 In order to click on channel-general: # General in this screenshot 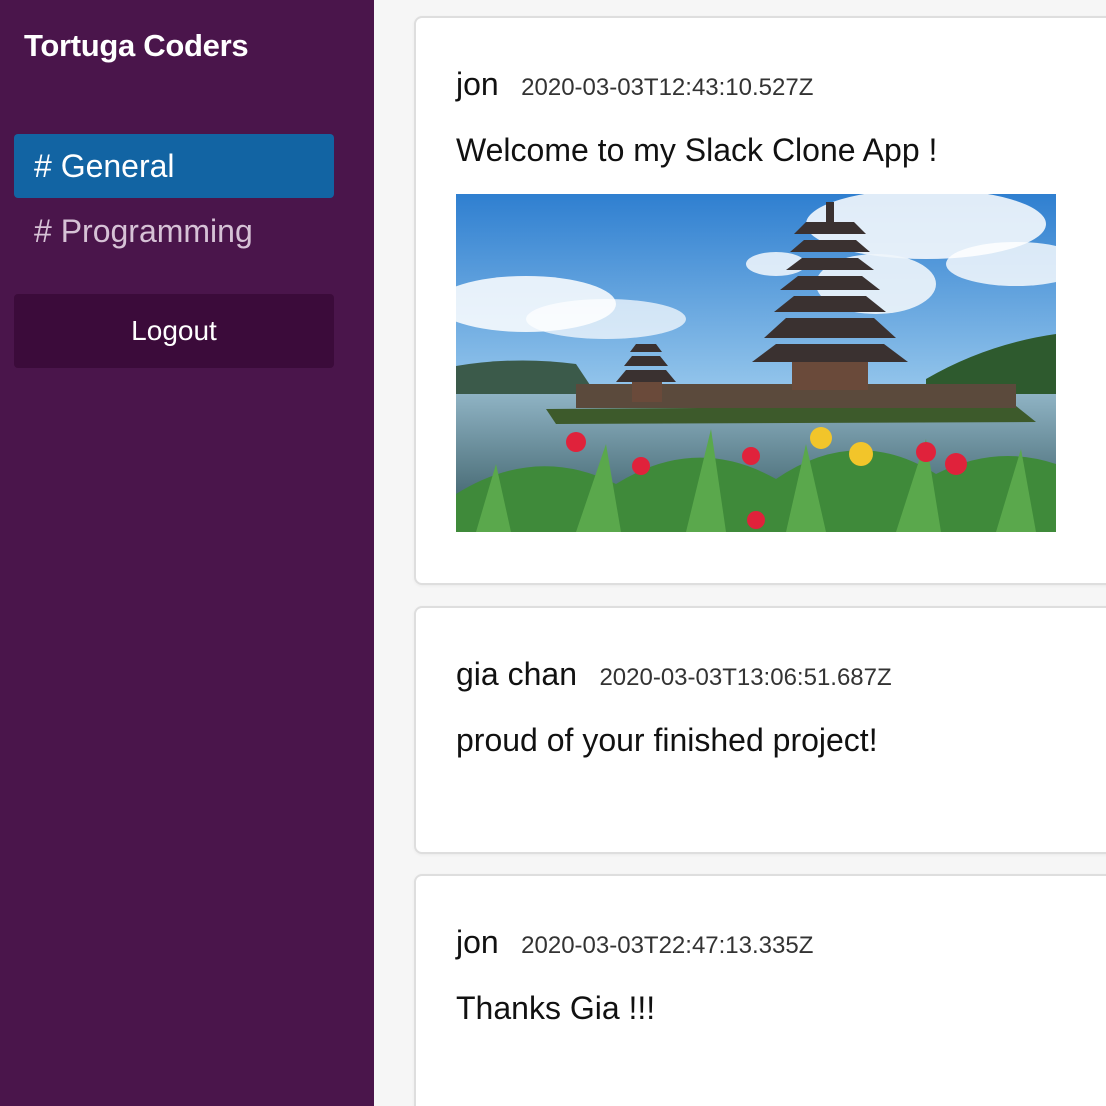, I will do `click(174, 166)`.